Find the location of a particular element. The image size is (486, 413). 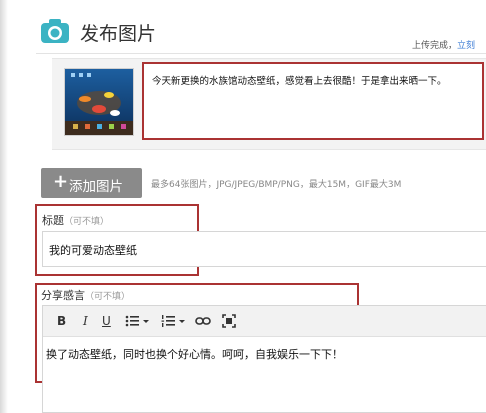

share-field-label: 分享感言（可不填） is located at coordinates (85, 295).